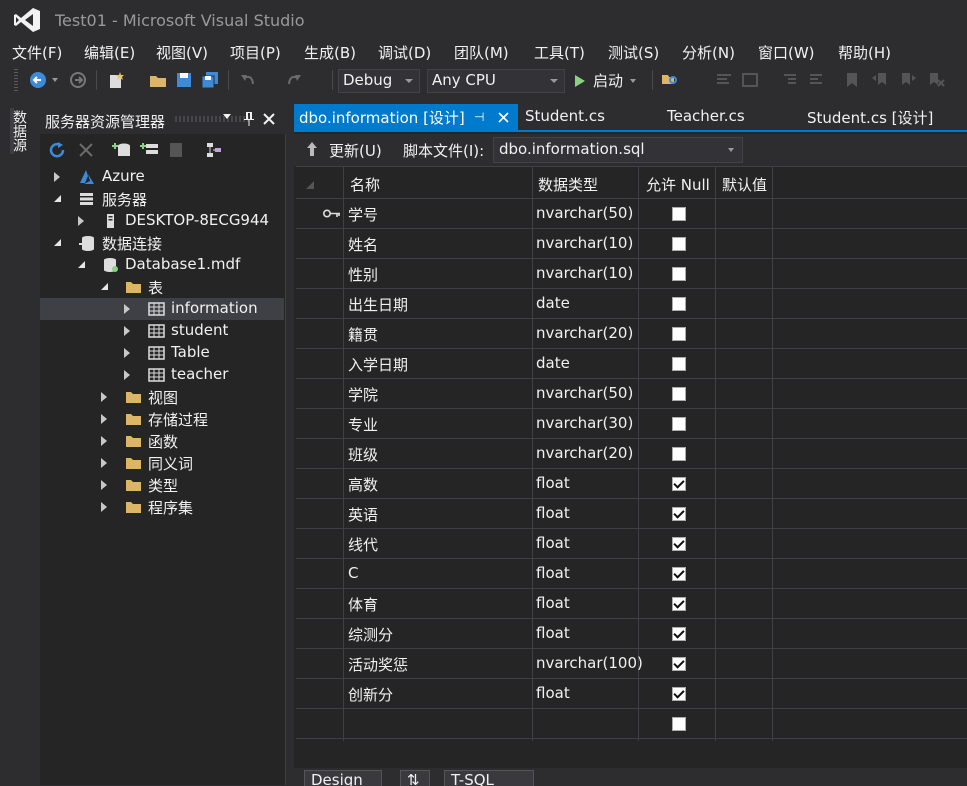  What do you see at coordinates (162, 287) in the screenshot?
I see `tree-node-tables: 表` at bounding box center [162, 287].